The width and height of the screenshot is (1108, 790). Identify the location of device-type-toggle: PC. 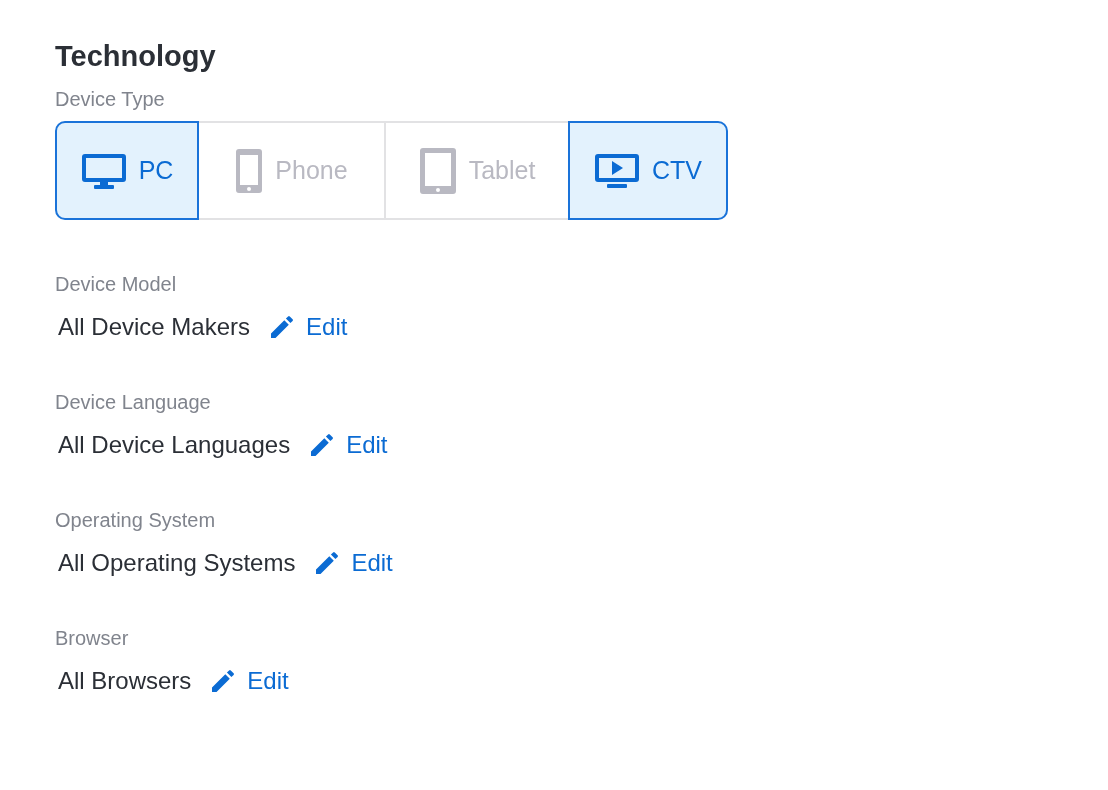
(127, 170).